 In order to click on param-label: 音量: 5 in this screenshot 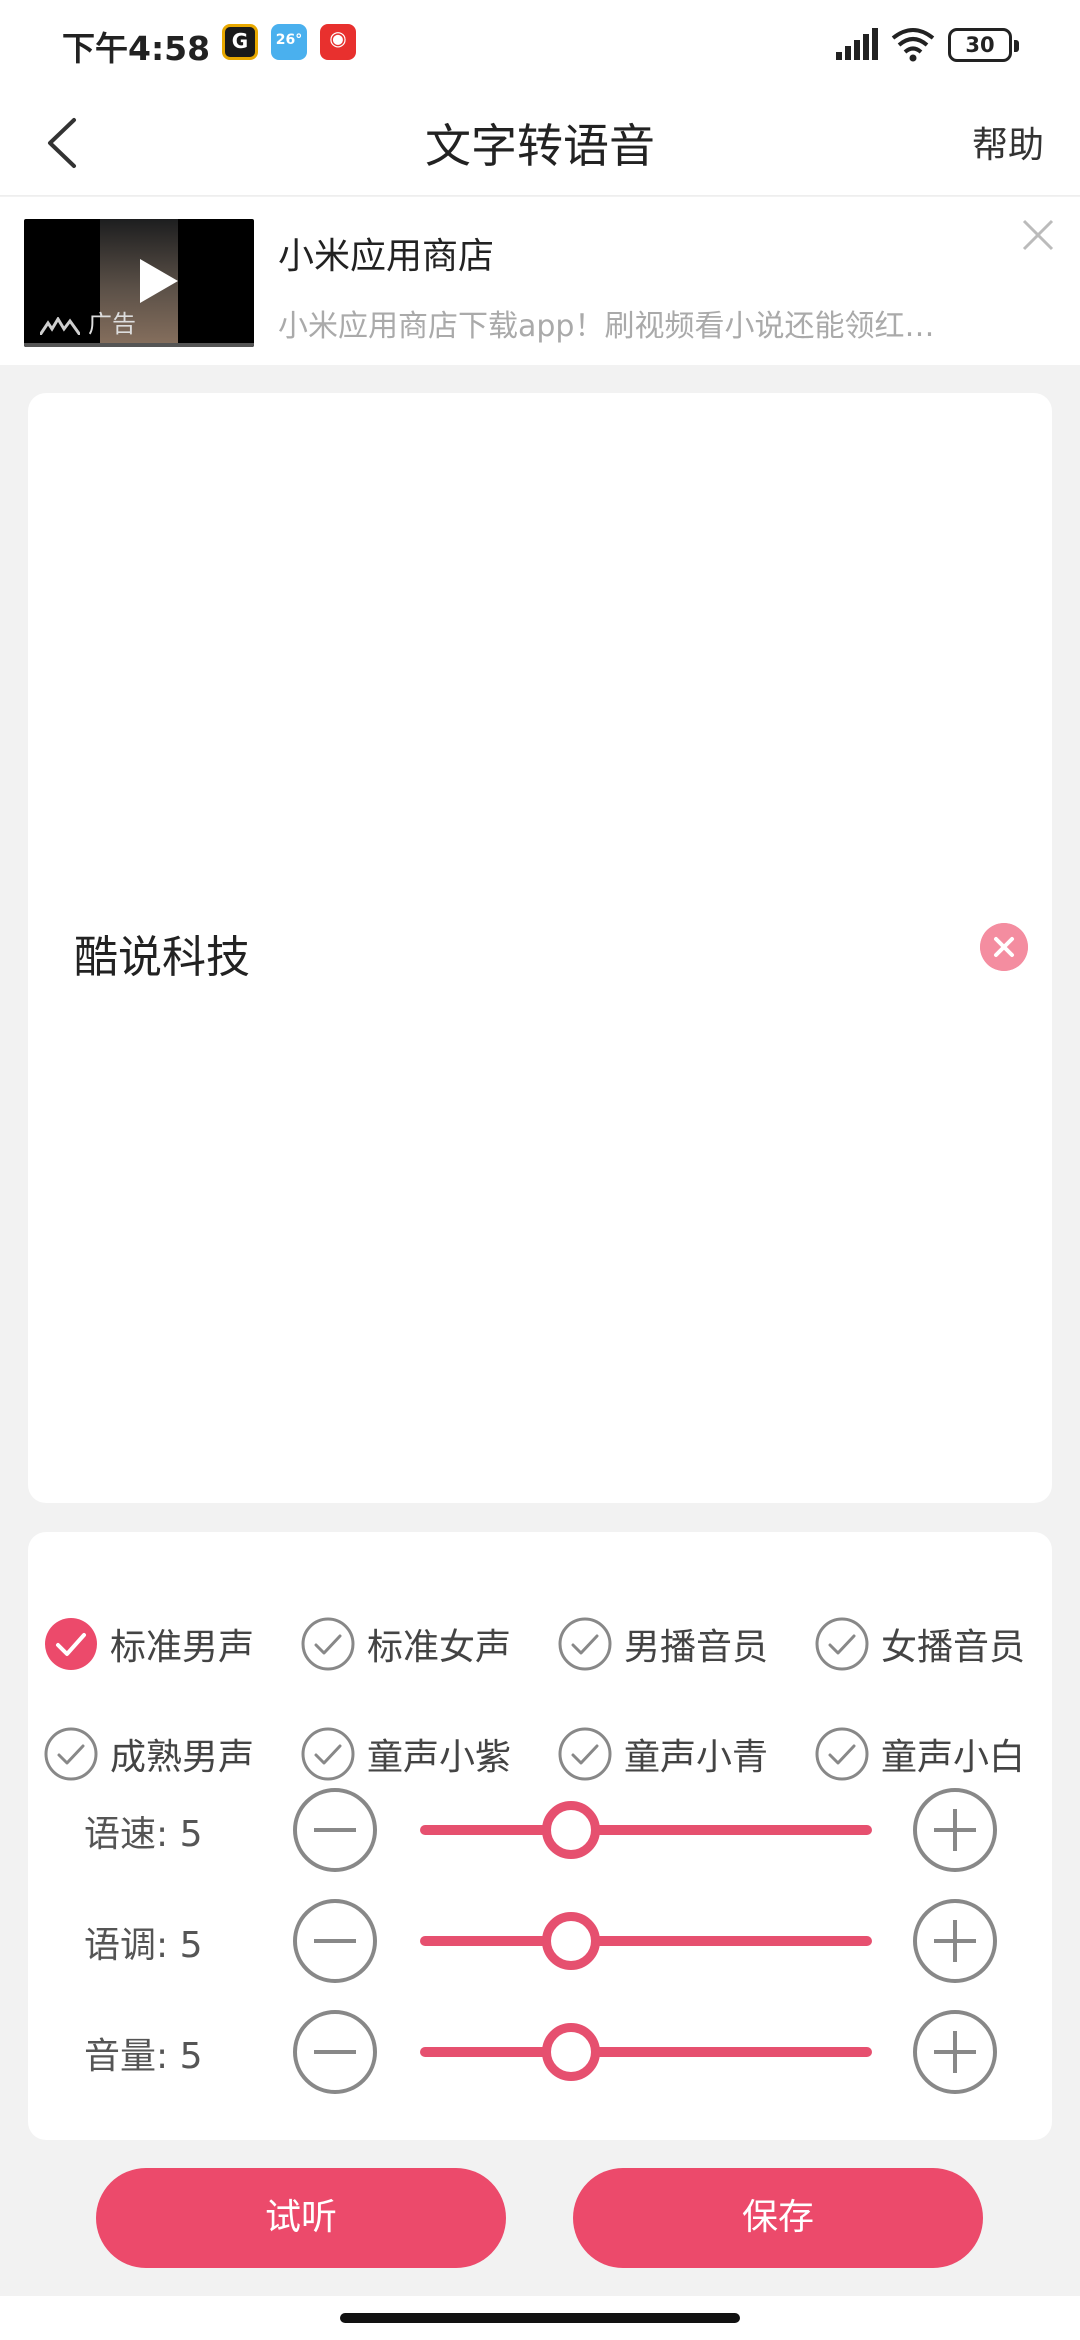, I will do `click(143, 2056)`.